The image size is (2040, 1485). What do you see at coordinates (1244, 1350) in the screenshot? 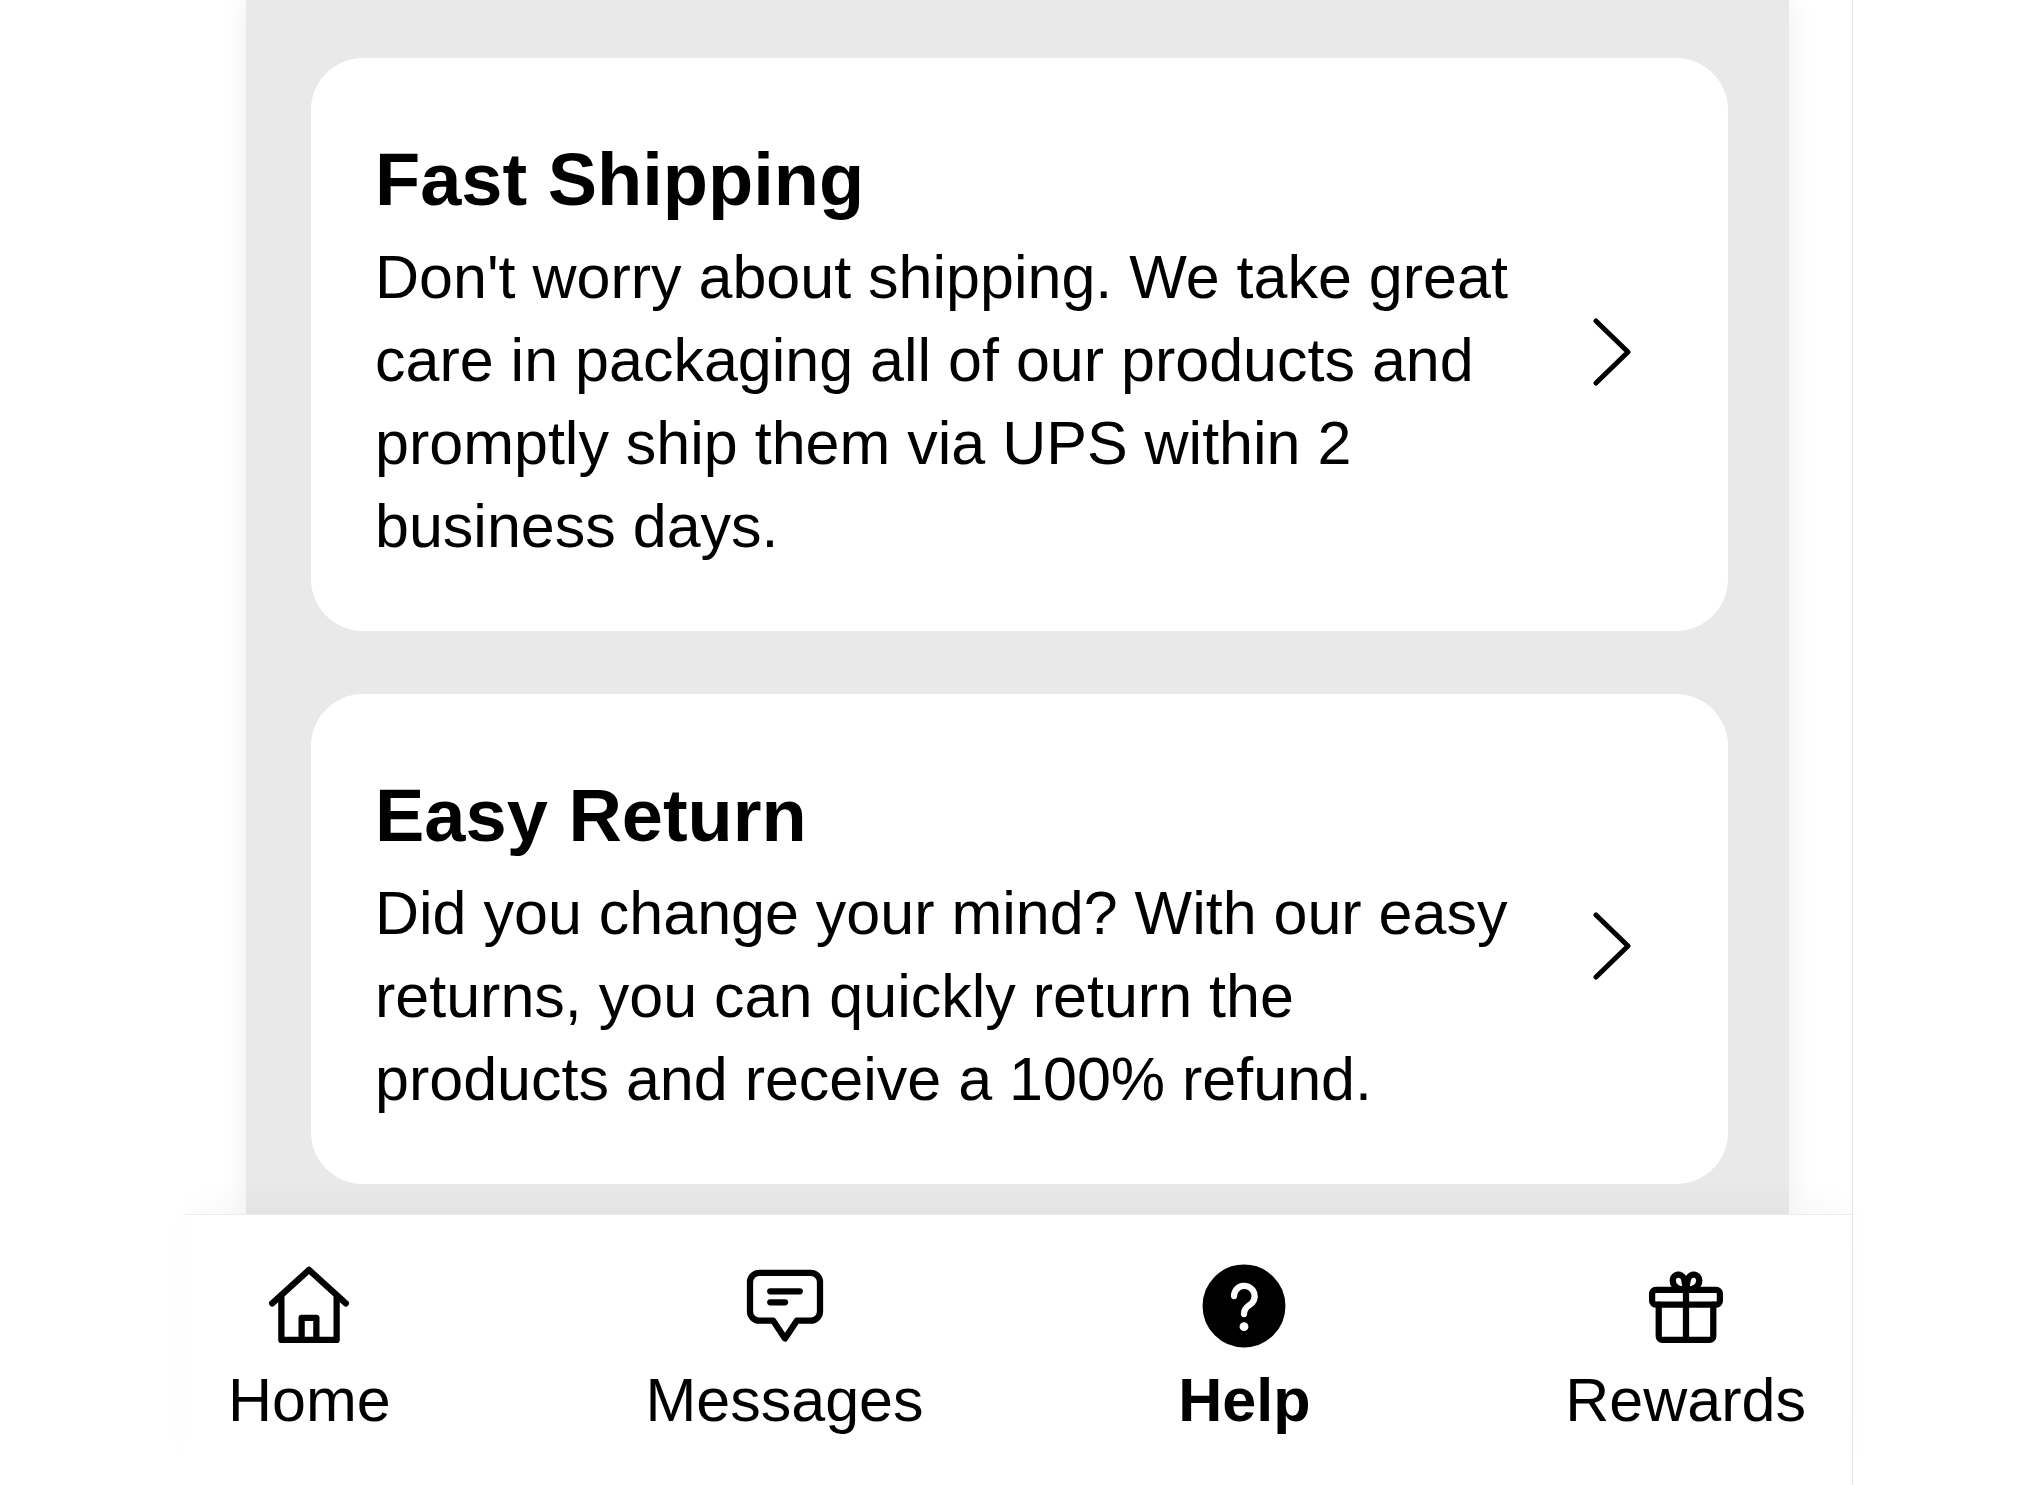
I see `nav-tab: Help` at bounding box center [1244, 1350].